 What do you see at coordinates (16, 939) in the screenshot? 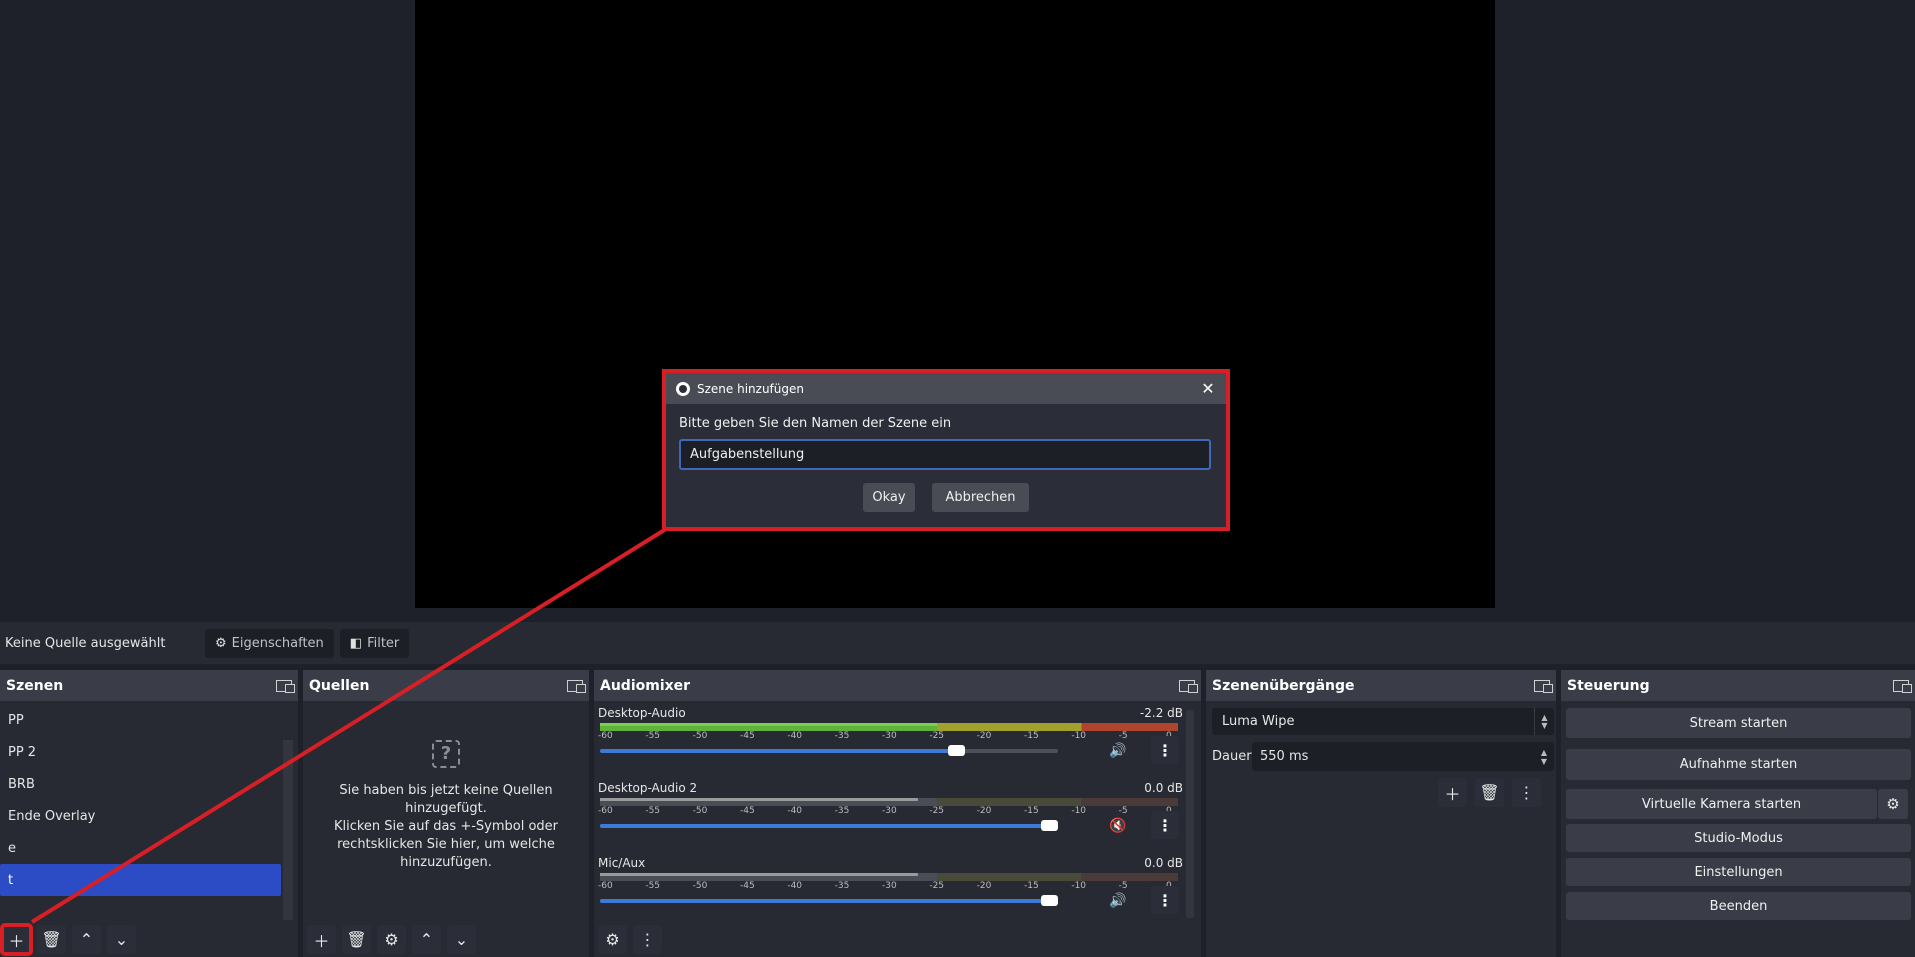
I see `add-scene-button: ＋` at bounding box center [16, 939].